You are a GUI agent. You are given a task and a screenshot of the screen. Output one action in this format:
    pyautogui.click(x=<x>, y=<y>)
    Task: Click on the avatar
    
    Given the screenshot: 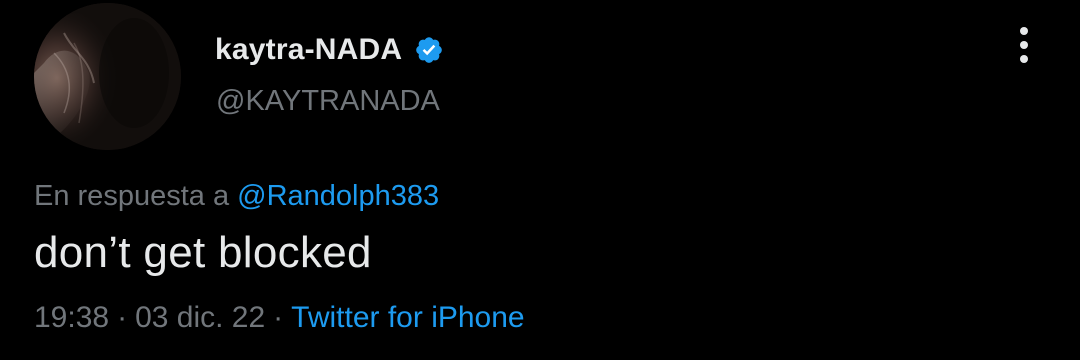 What is the action you would take?
    pyautogui.click(x=107, y=76)
    